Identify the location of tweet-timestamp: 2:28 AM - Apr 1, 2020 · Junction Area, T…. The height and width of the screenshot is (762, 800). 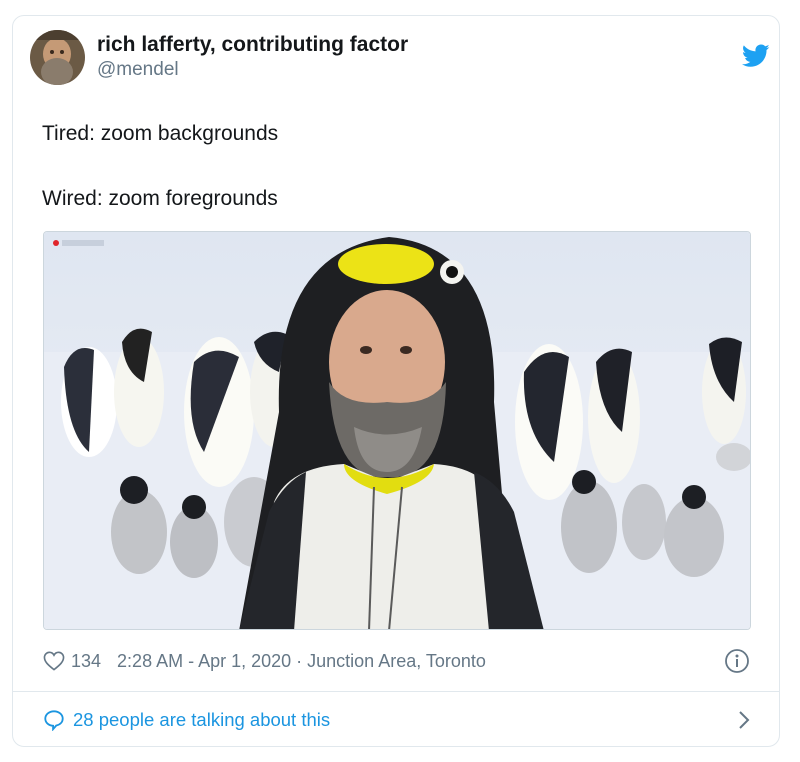
(301, 661).